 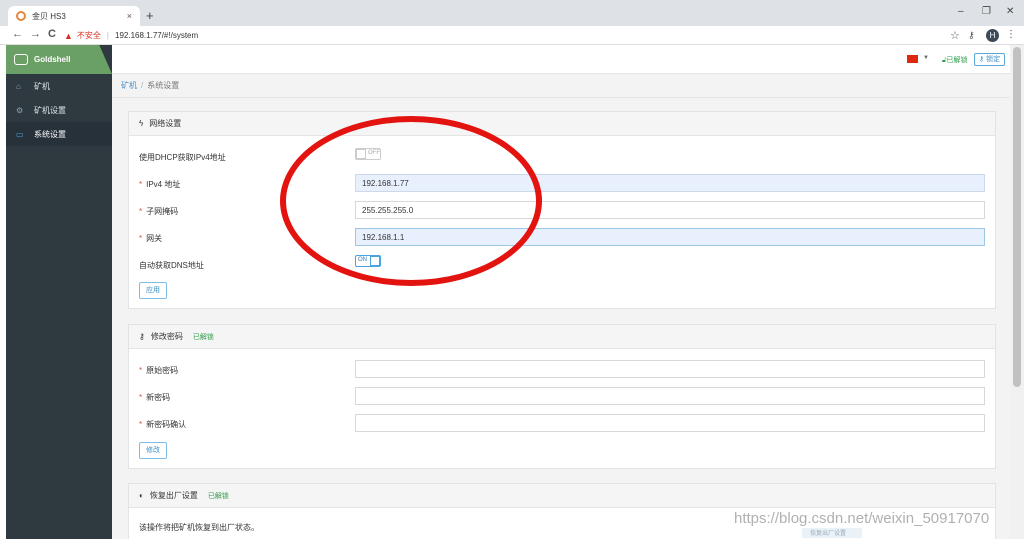 What do you see at coordinates (362, 260) in the screenshot?
I see `toggle-state: ON` at bounding box center [362, 260].